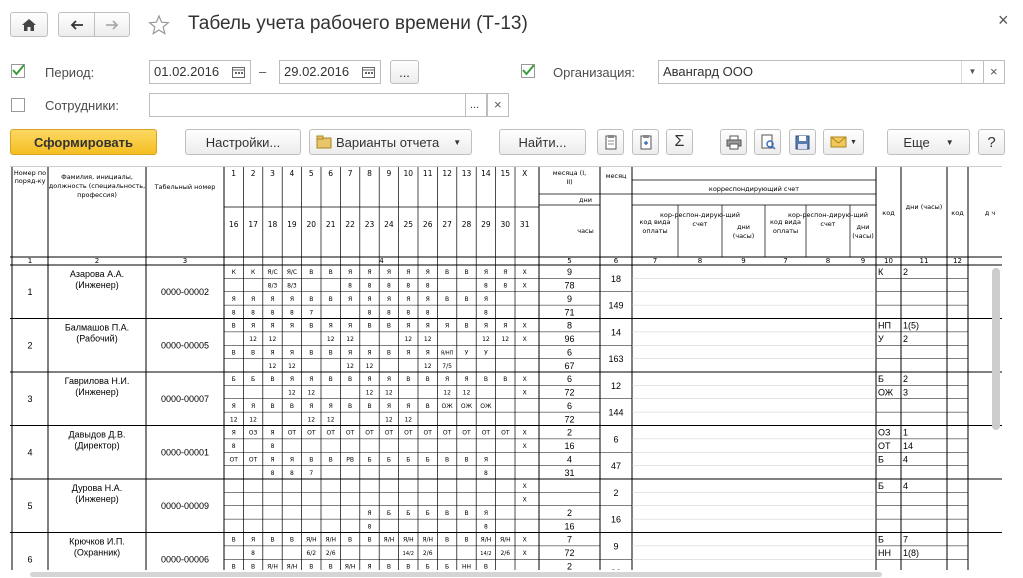 Image resolution: width=1023 pixels, height=578 pixels. Describe the element at coordinates (312, 224) in the screenshot. I see `day-header: 20` at that location.